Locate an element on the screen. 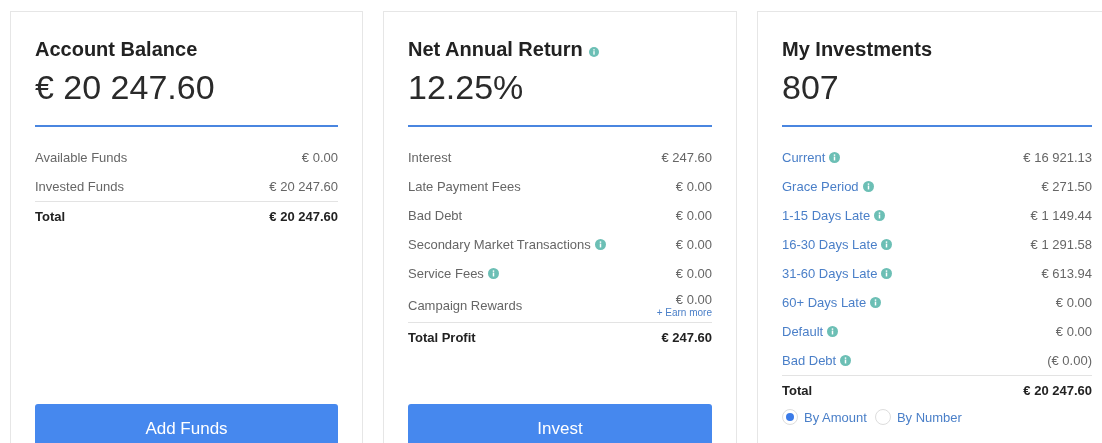 The width and height of the screenshot is (1102, 443). row-value: € 247.60 is located at coordinates (686, 157).